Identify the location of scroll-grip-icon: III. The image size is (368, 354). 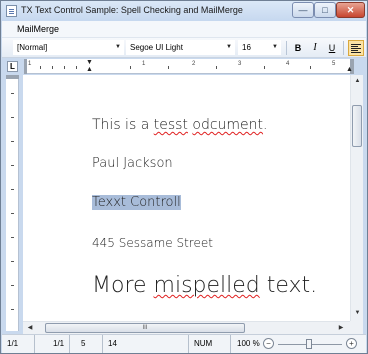
(145, 328).